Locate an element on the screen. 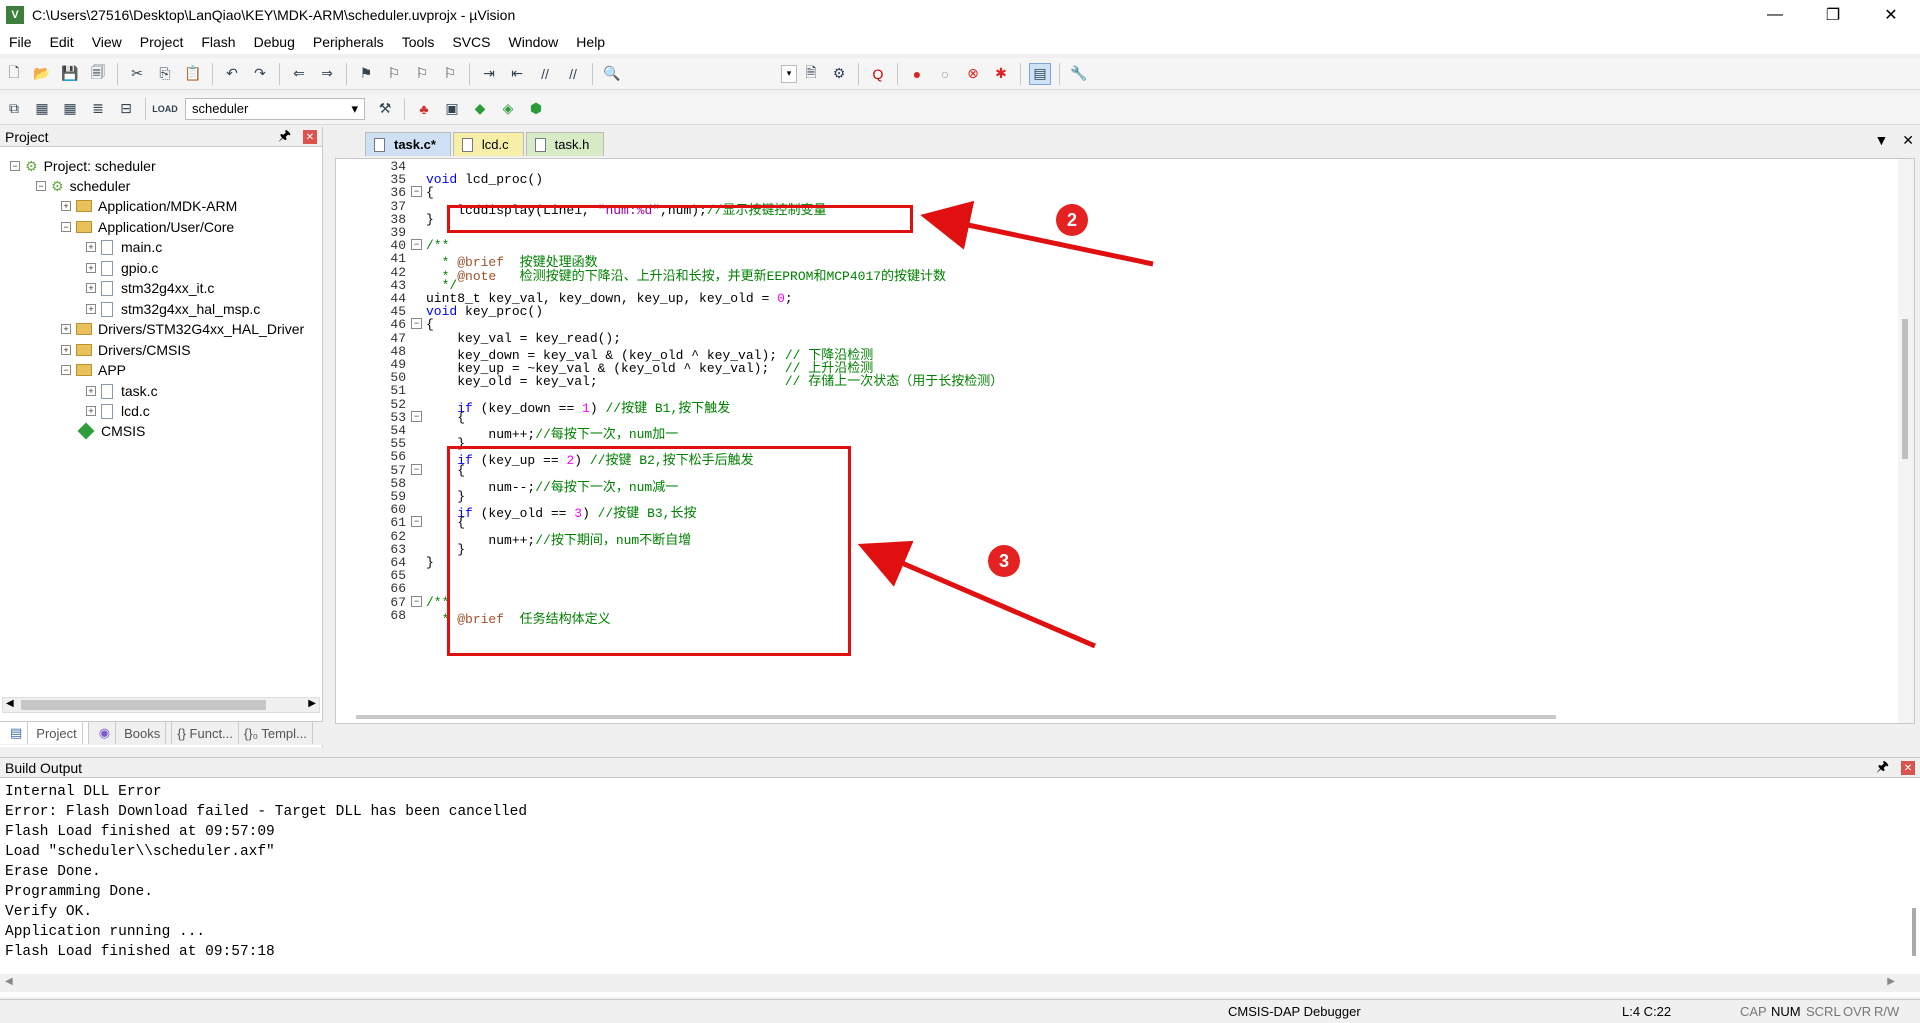 The image size is (1920, 1023). status-overwrite: OVR is located at coordinates (1857, 1011).